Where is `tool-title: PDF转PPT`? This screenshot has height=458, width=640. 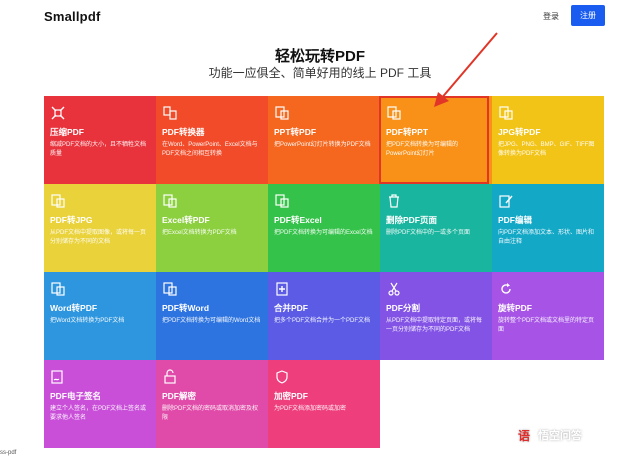 tool-title: PDF转PPT is located at coordinates (407, 132).